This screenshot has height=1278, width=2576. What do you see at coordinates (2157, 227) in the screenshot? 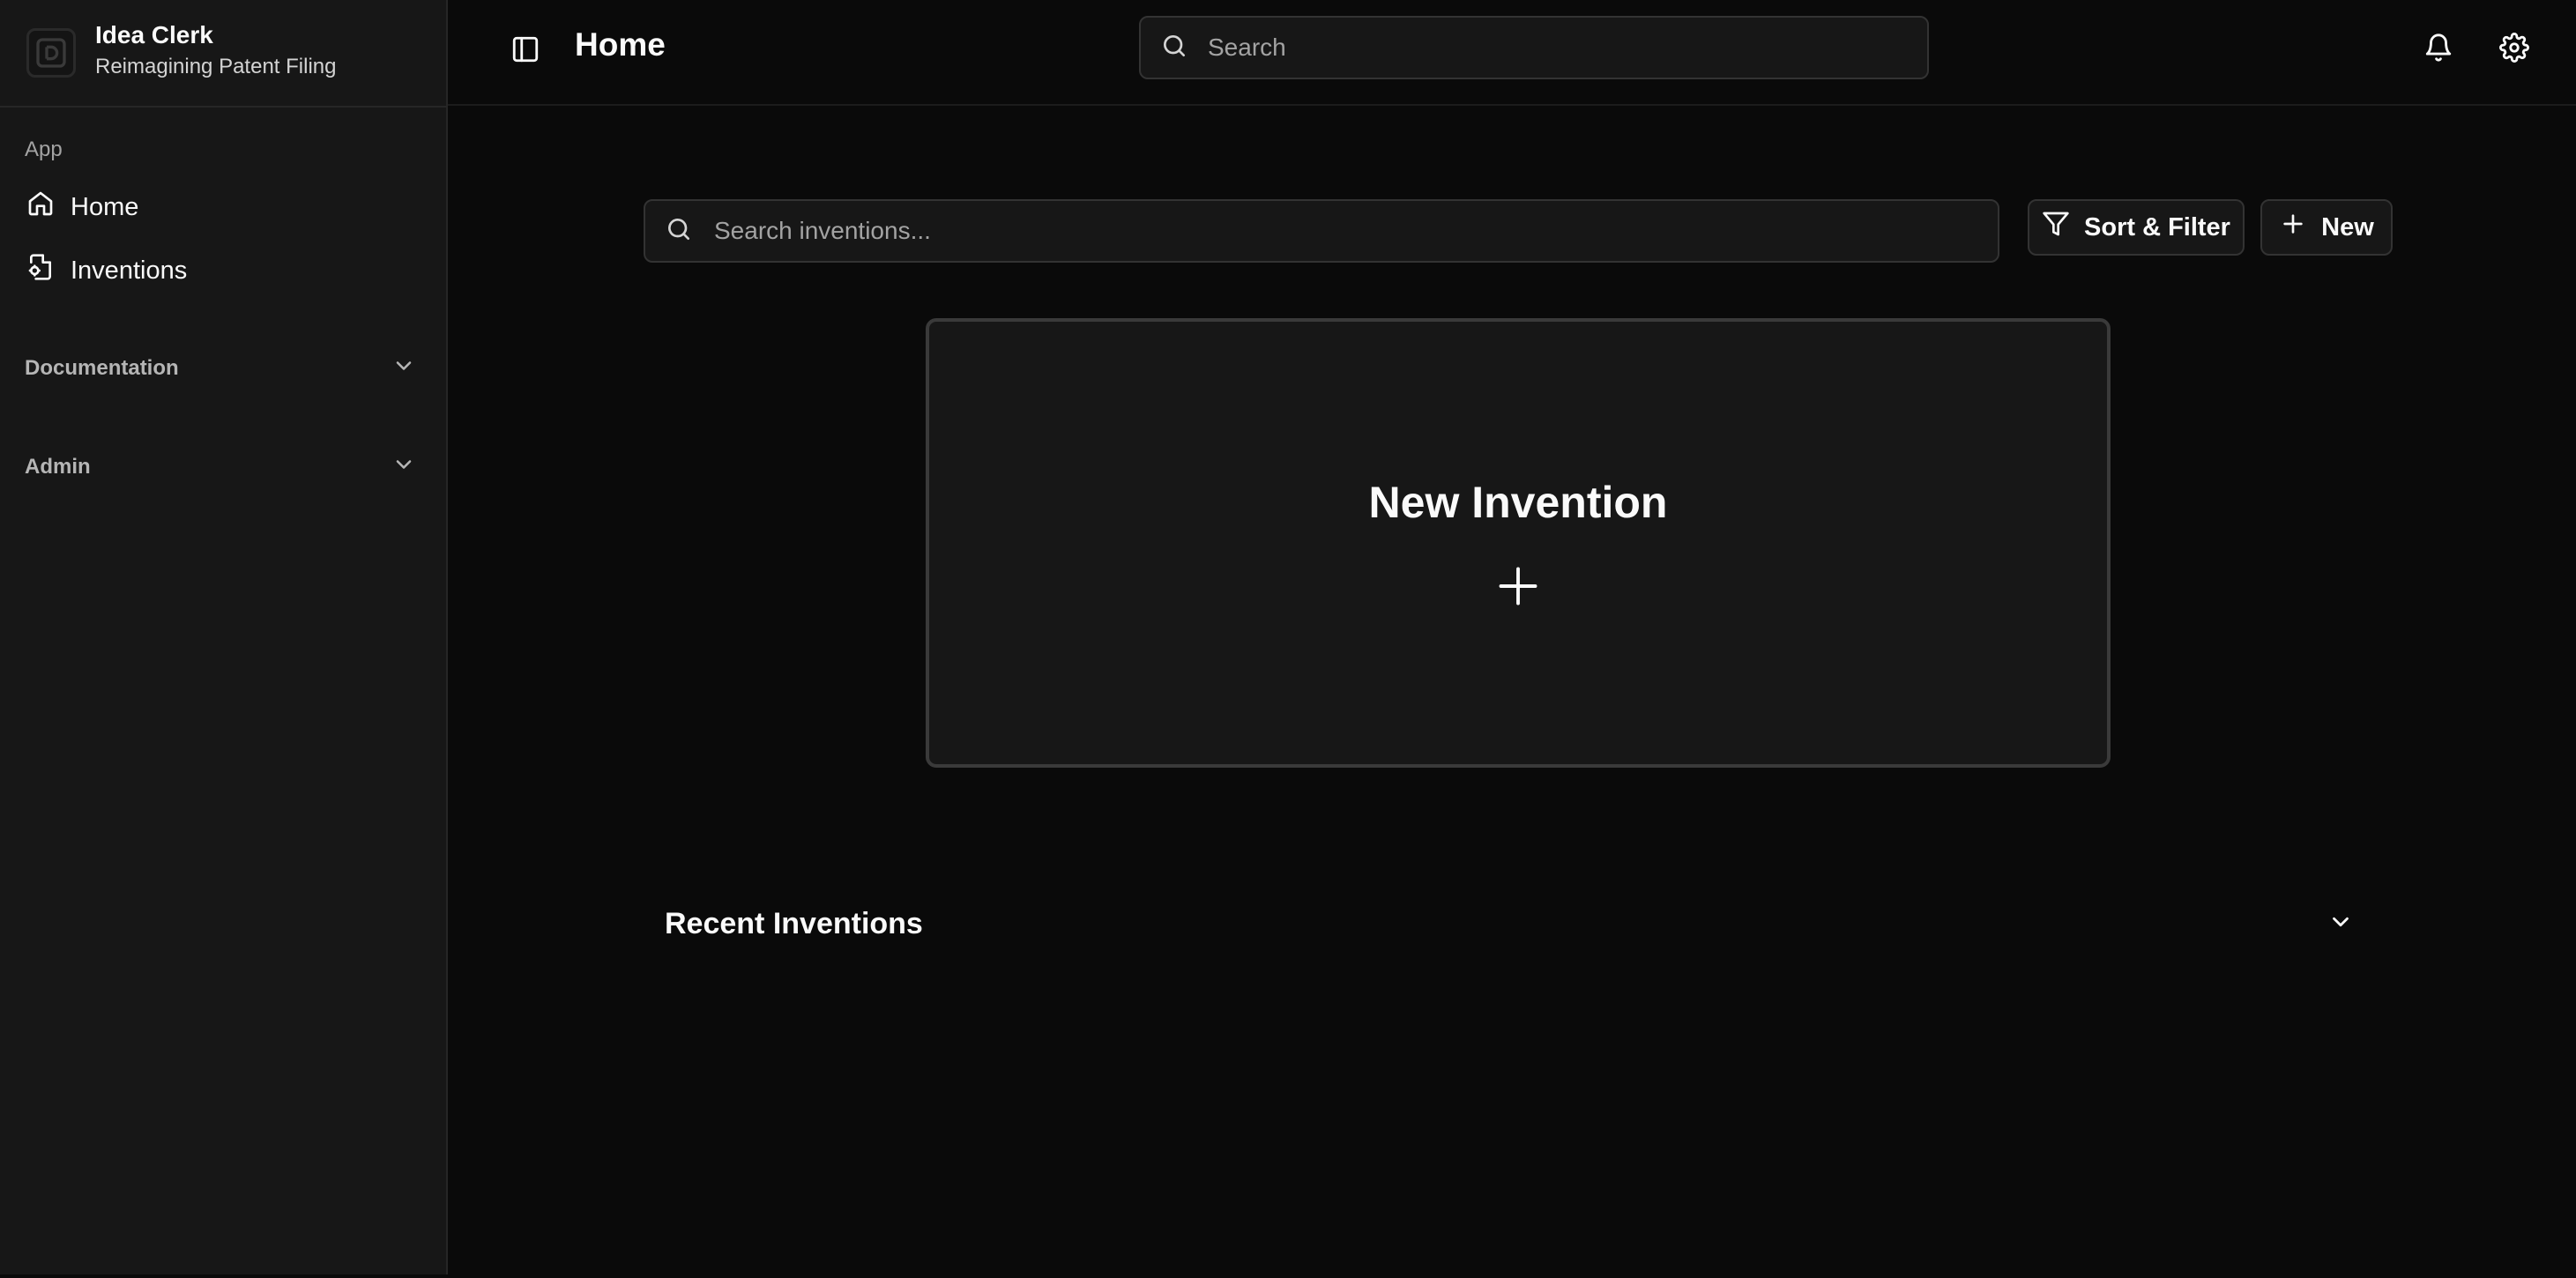
I see `sort-filter-label: Sort & Filter` at bounding box center [2157, 227].